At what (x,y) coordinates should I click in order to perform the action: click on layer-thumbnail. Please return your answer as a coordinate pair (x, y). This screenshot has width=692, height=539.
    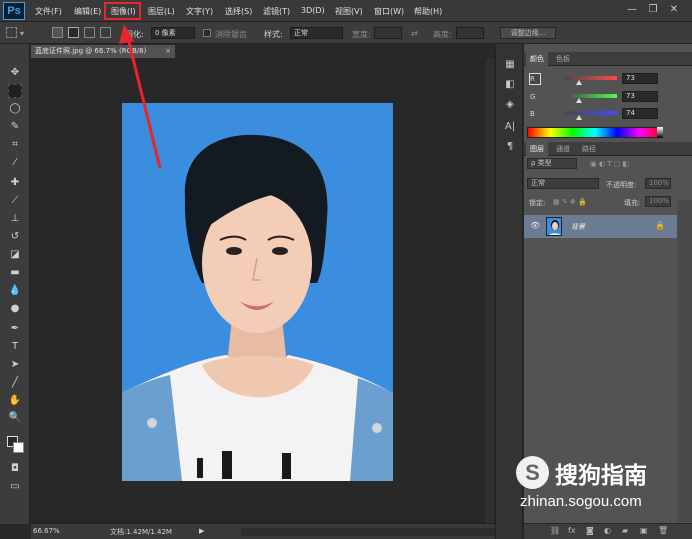
    Looking at the image, I should click on (554, 226).